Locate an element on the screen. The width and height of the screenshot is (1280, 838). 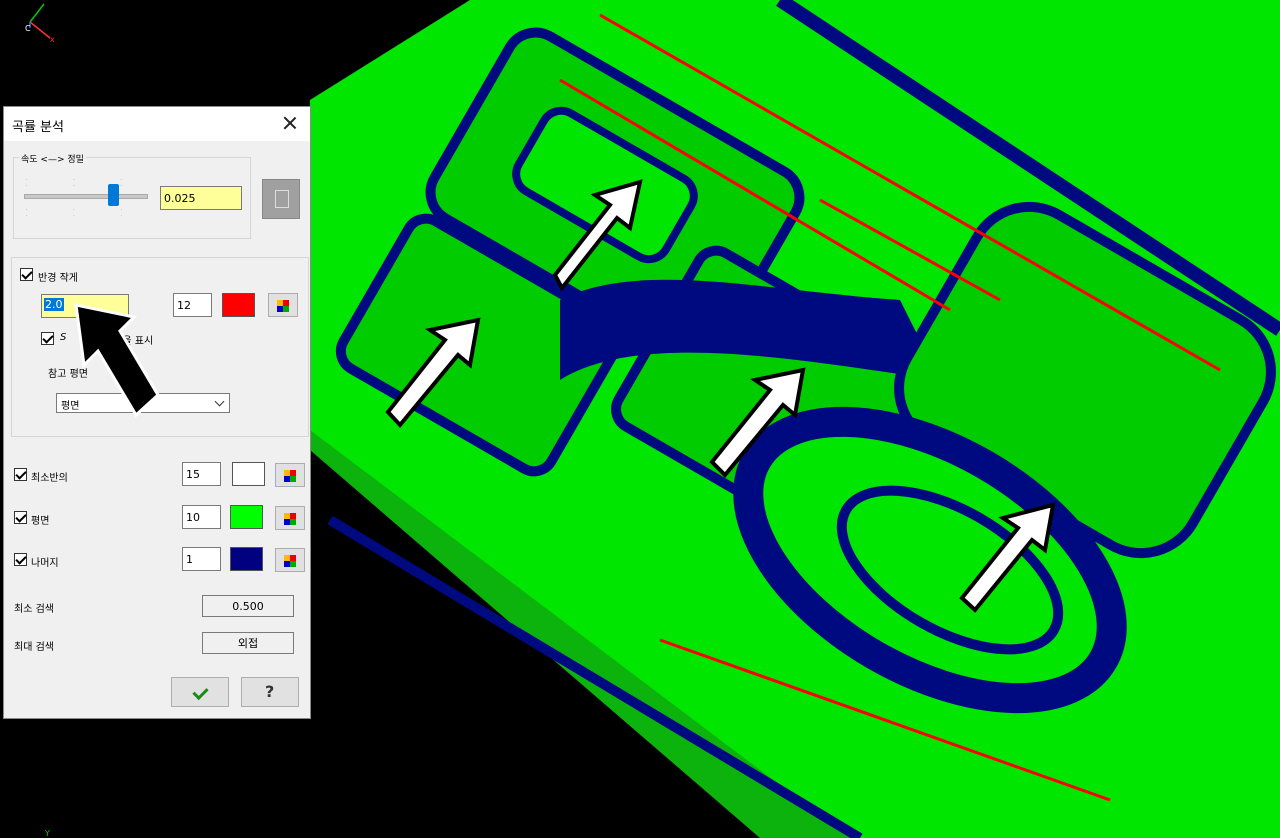
radius-count-input is located at coordinates (192, 305).